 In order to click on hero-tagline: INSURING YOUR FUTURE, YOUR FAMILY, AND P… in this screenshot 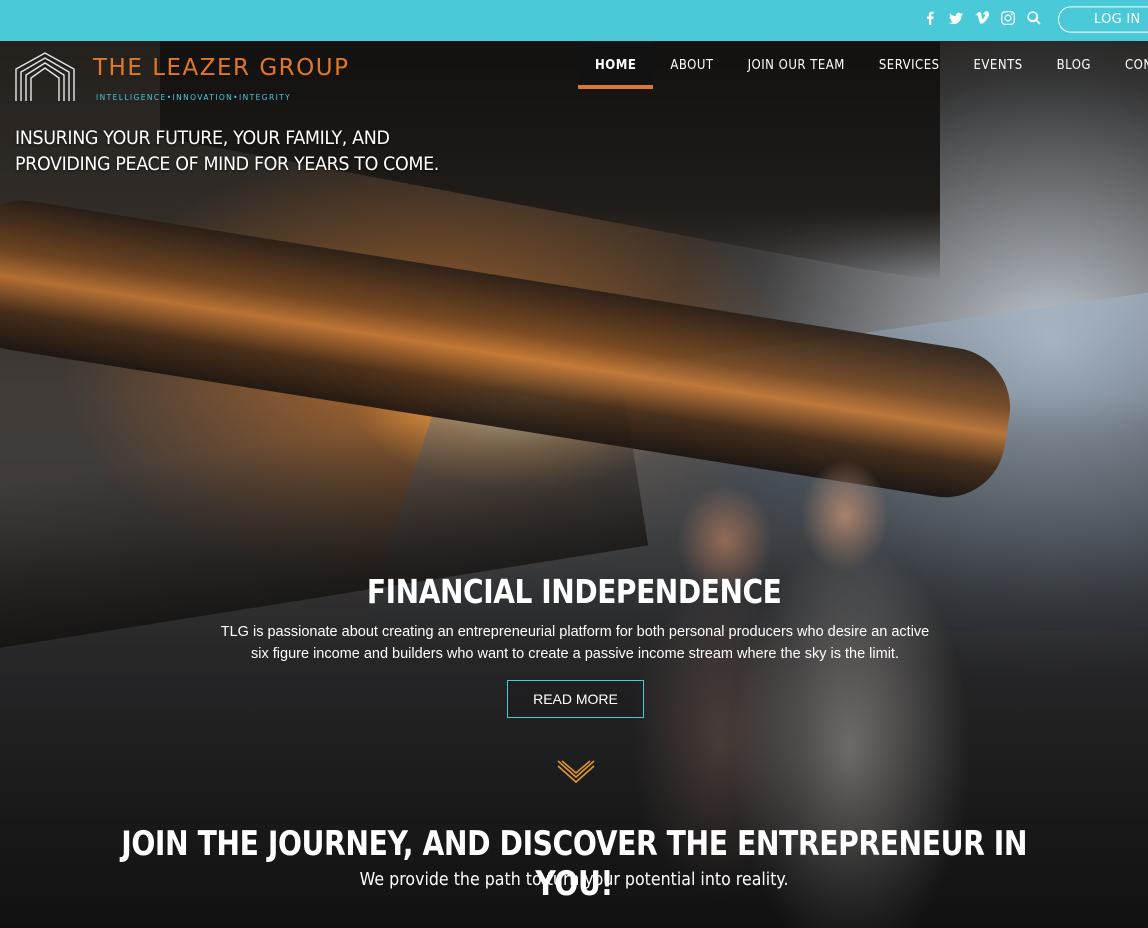, I will do `click(227, 151)`.